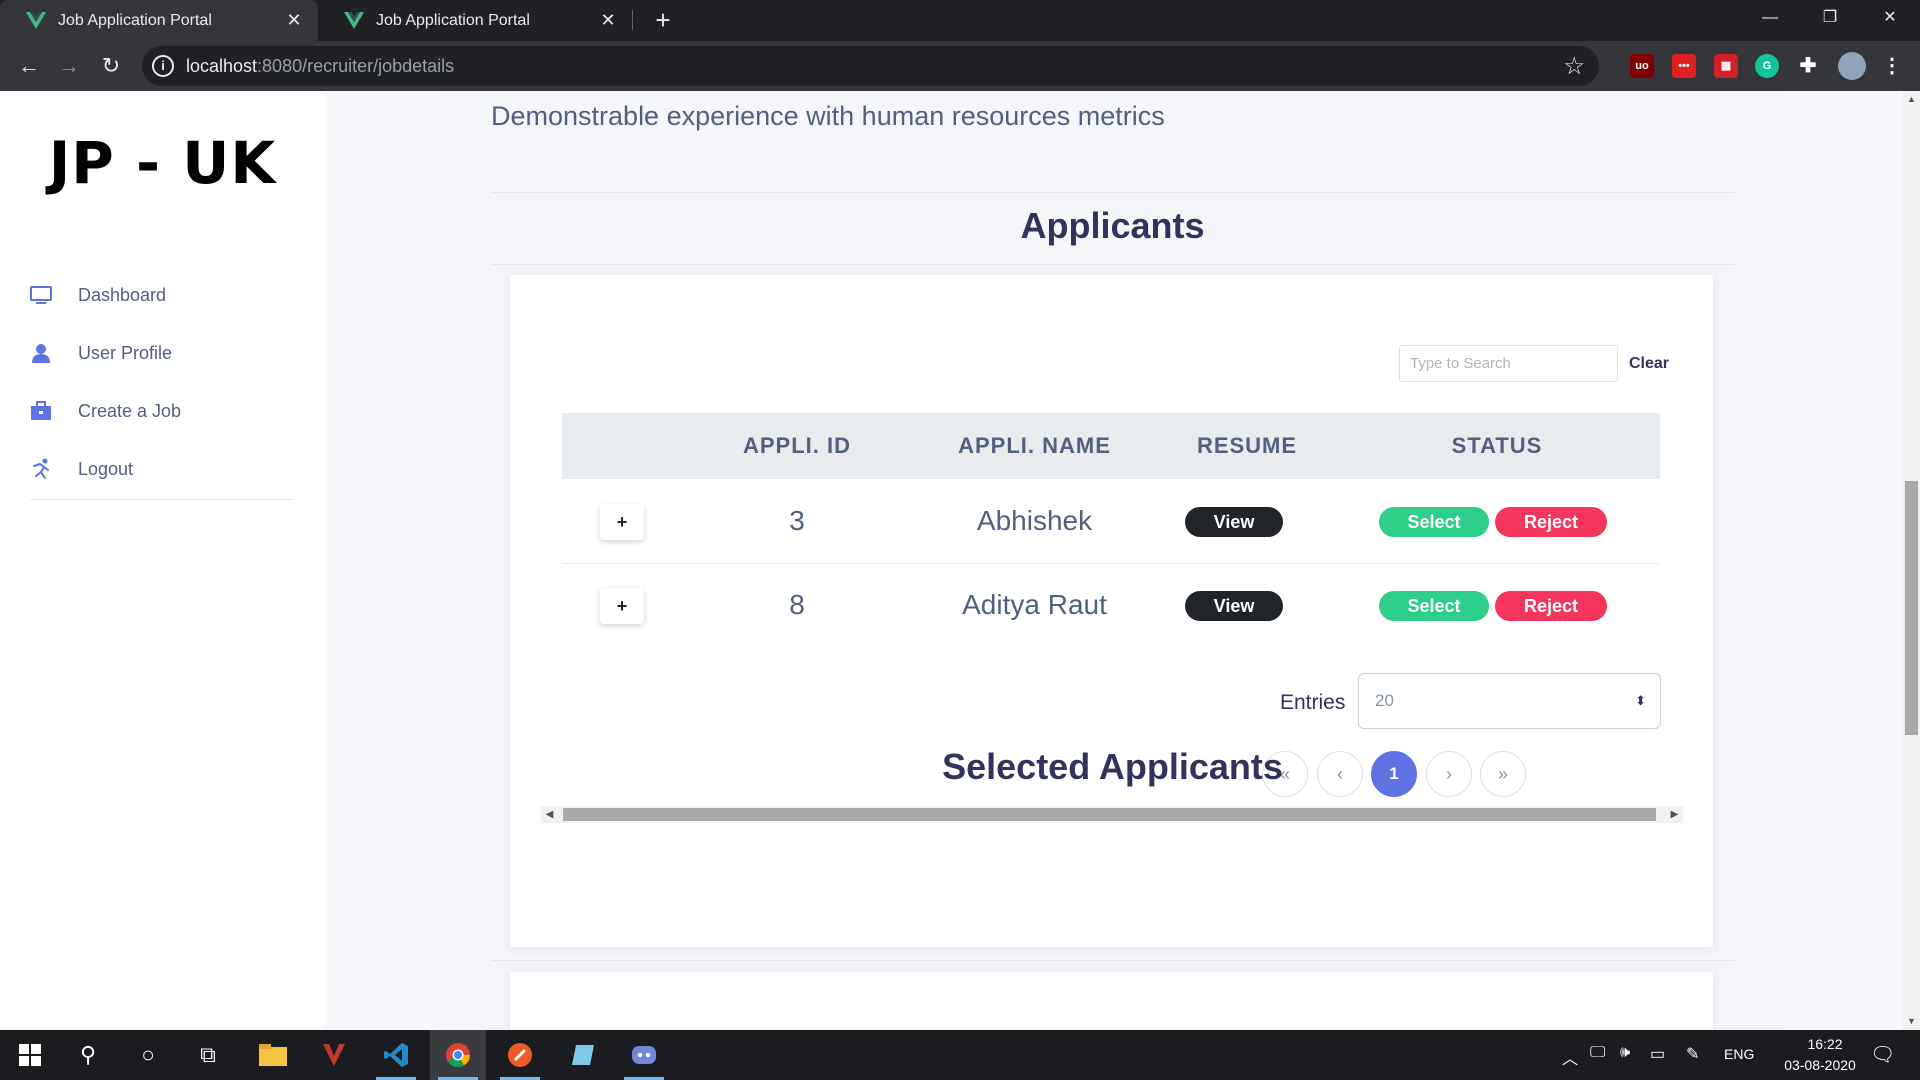 The height and width of the screenshot is (1080, 1920). Describe the element at coordinates (1111, 521) in the screenshot. I see `table-row: + 3 Abhishek View Select Reject` at that location.